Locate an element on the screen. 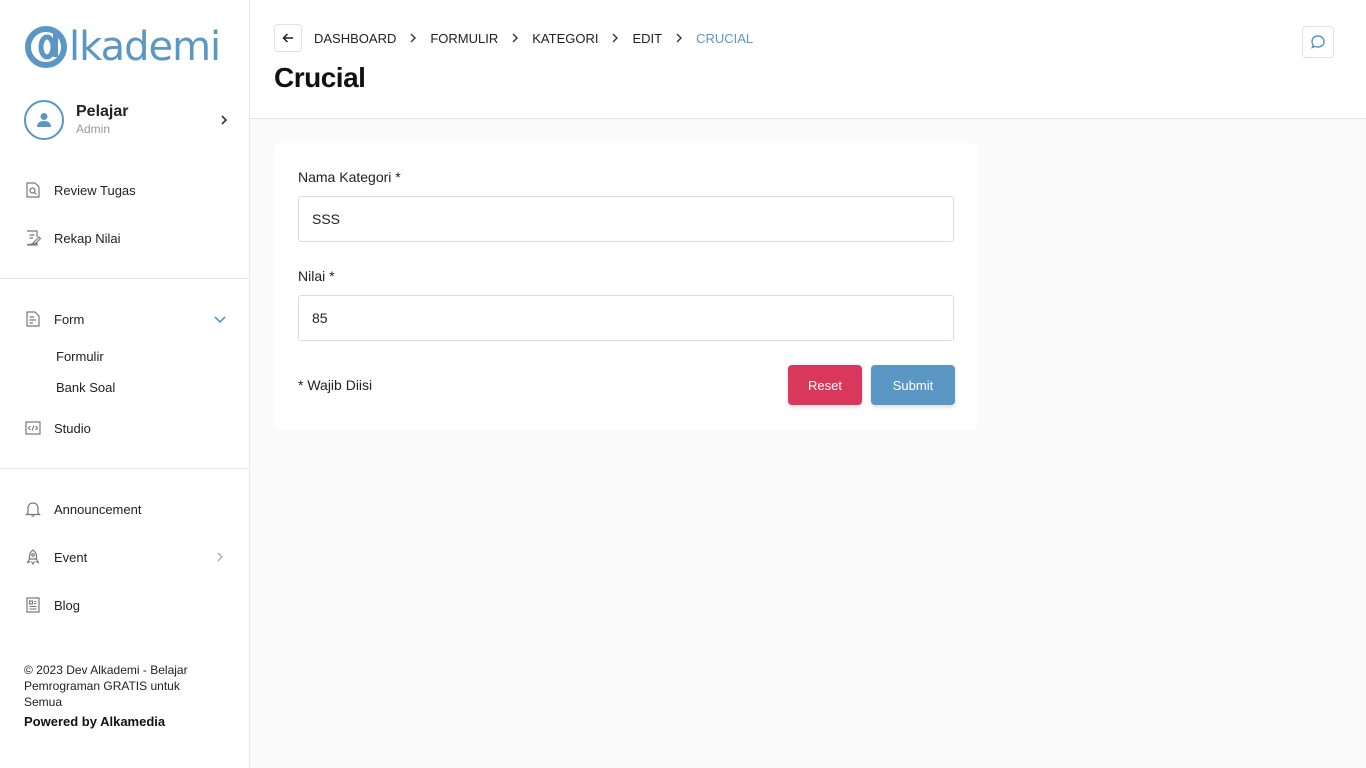 The width and height of the screenshot is (1366, 768). breadcrumb-current: CRUCIAL is located at coordinates (725, 38).